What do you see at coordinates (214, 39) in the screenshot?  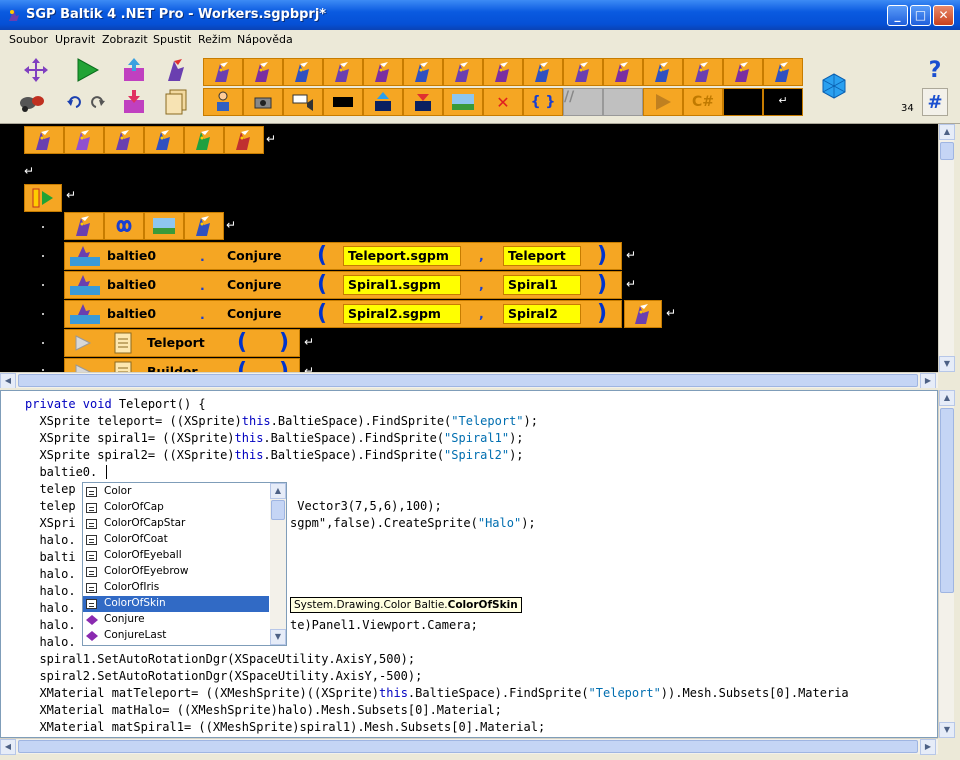 I see `menu-rezim: Režim` at bounding box center [214, 39].